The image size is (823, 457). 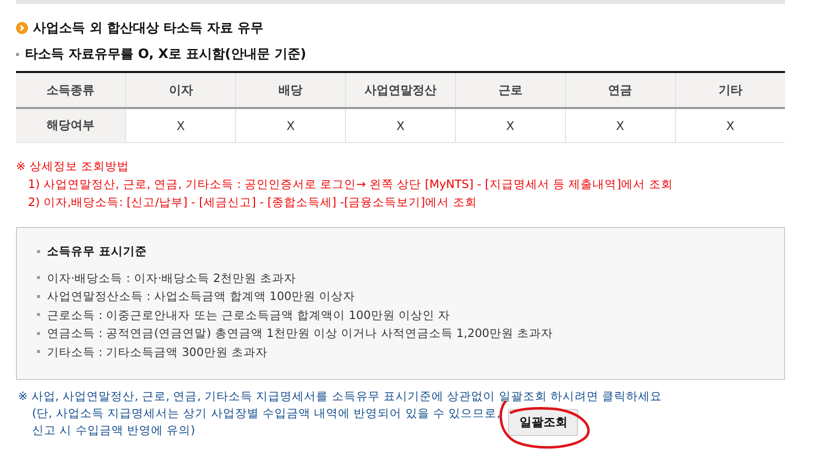 I want to click on criteria-item: 연금소득 : 공적연금(연금연말) 총연금액 1천만원 이상 이거나 사적연금소득 1,200만원 초과자, so click(x=300, y=333).